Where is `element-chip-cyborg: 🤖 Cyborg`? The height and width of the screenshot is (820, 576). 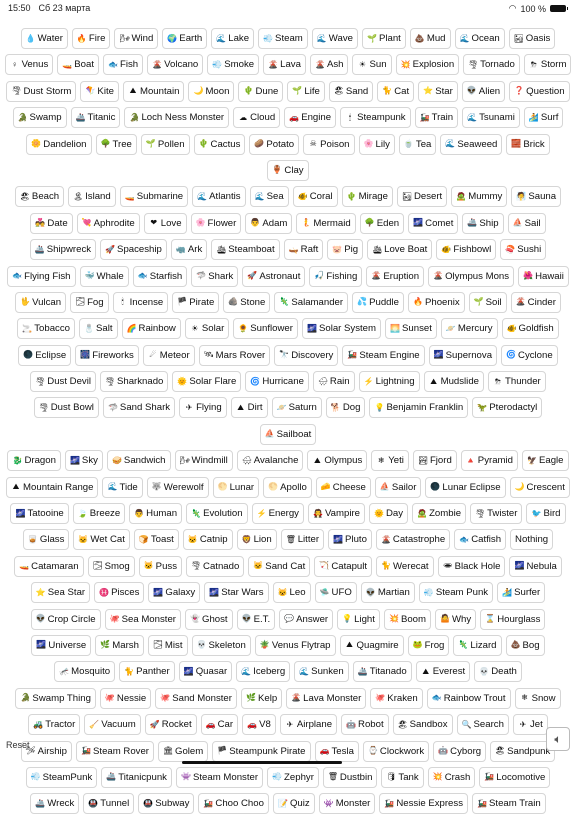
element-chip-cyborg: 🤖 Cyborg is located at coordinates (460, 751).